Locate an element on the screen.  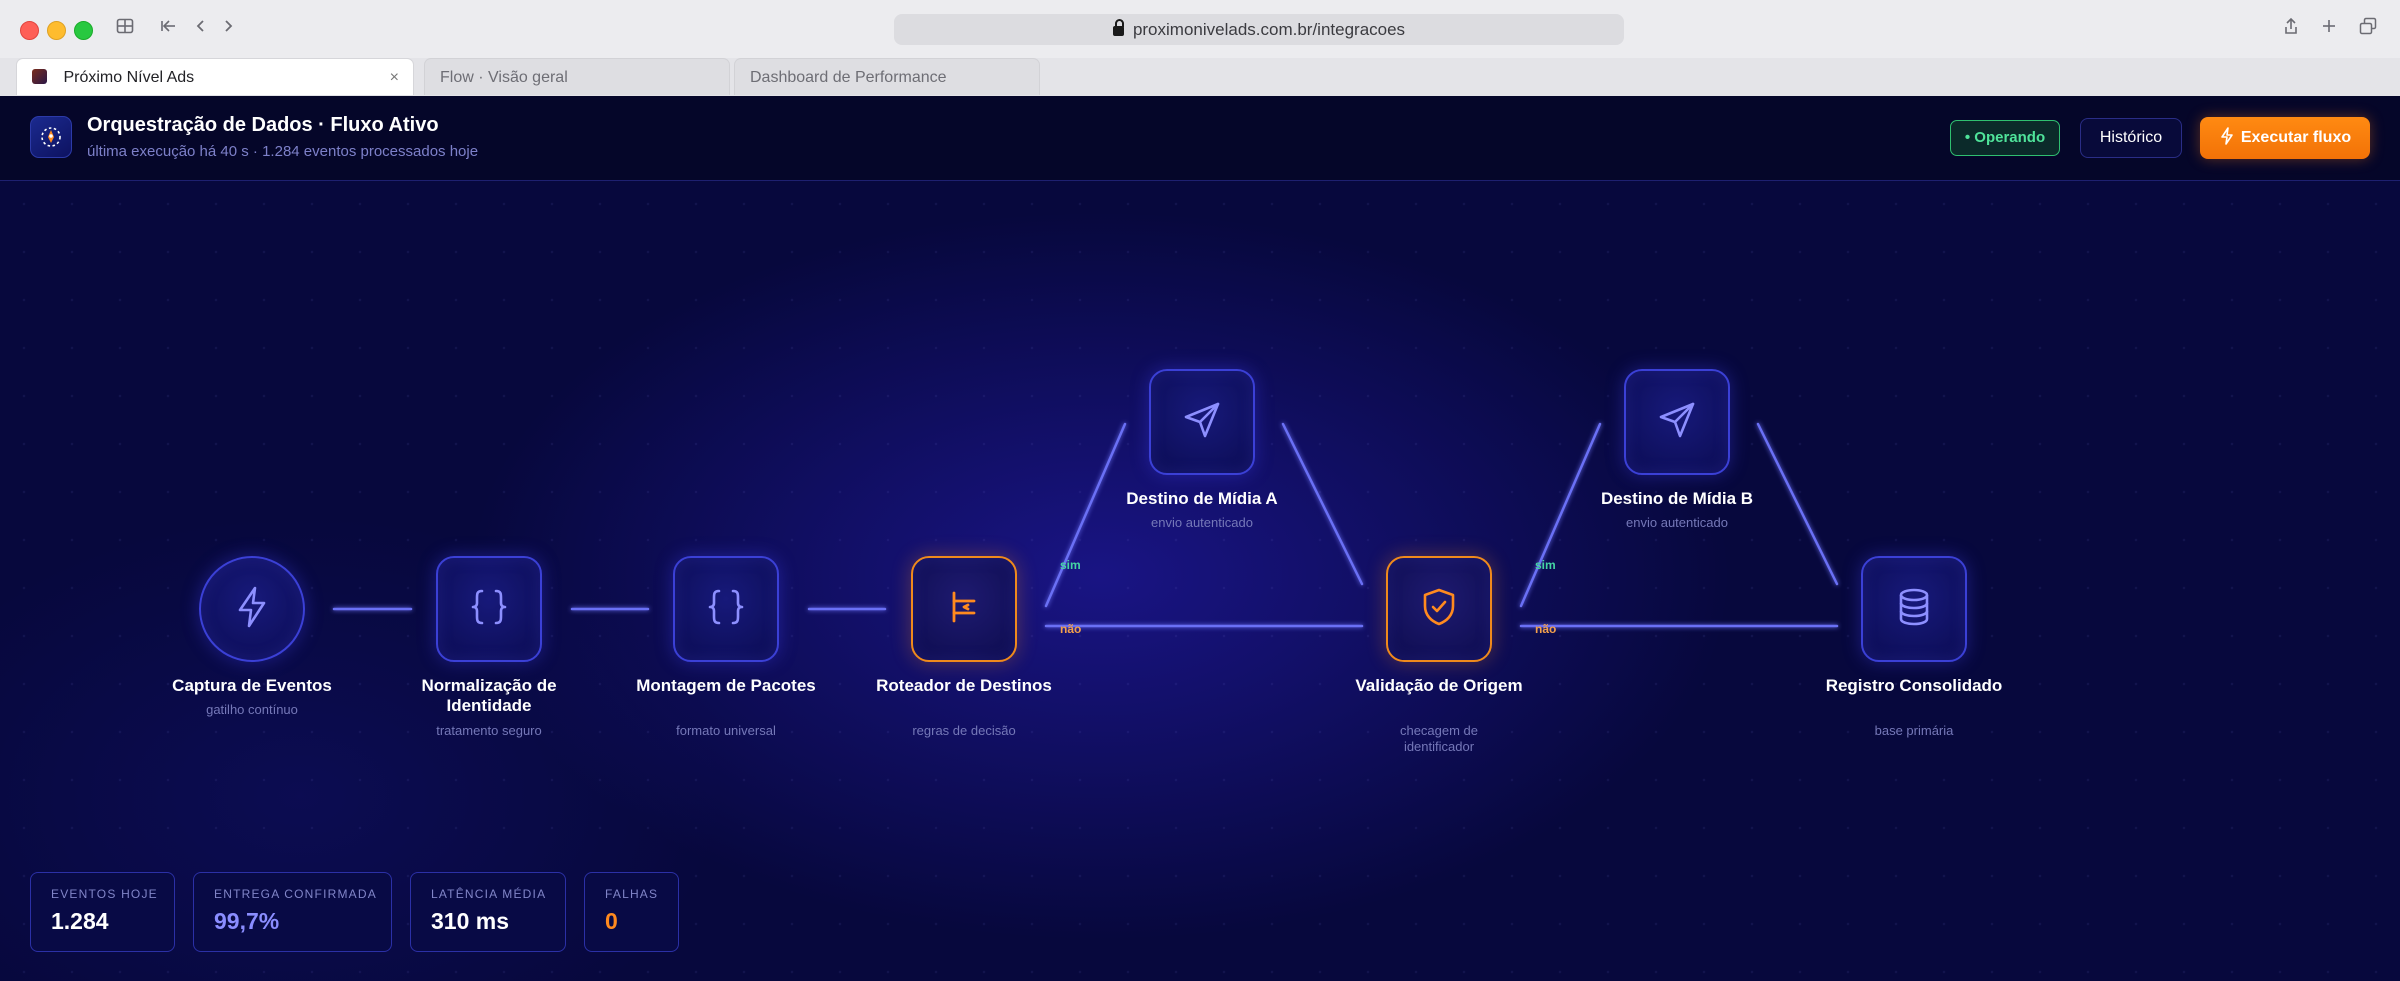
lock-icon is located at coordinates (1118, 27).